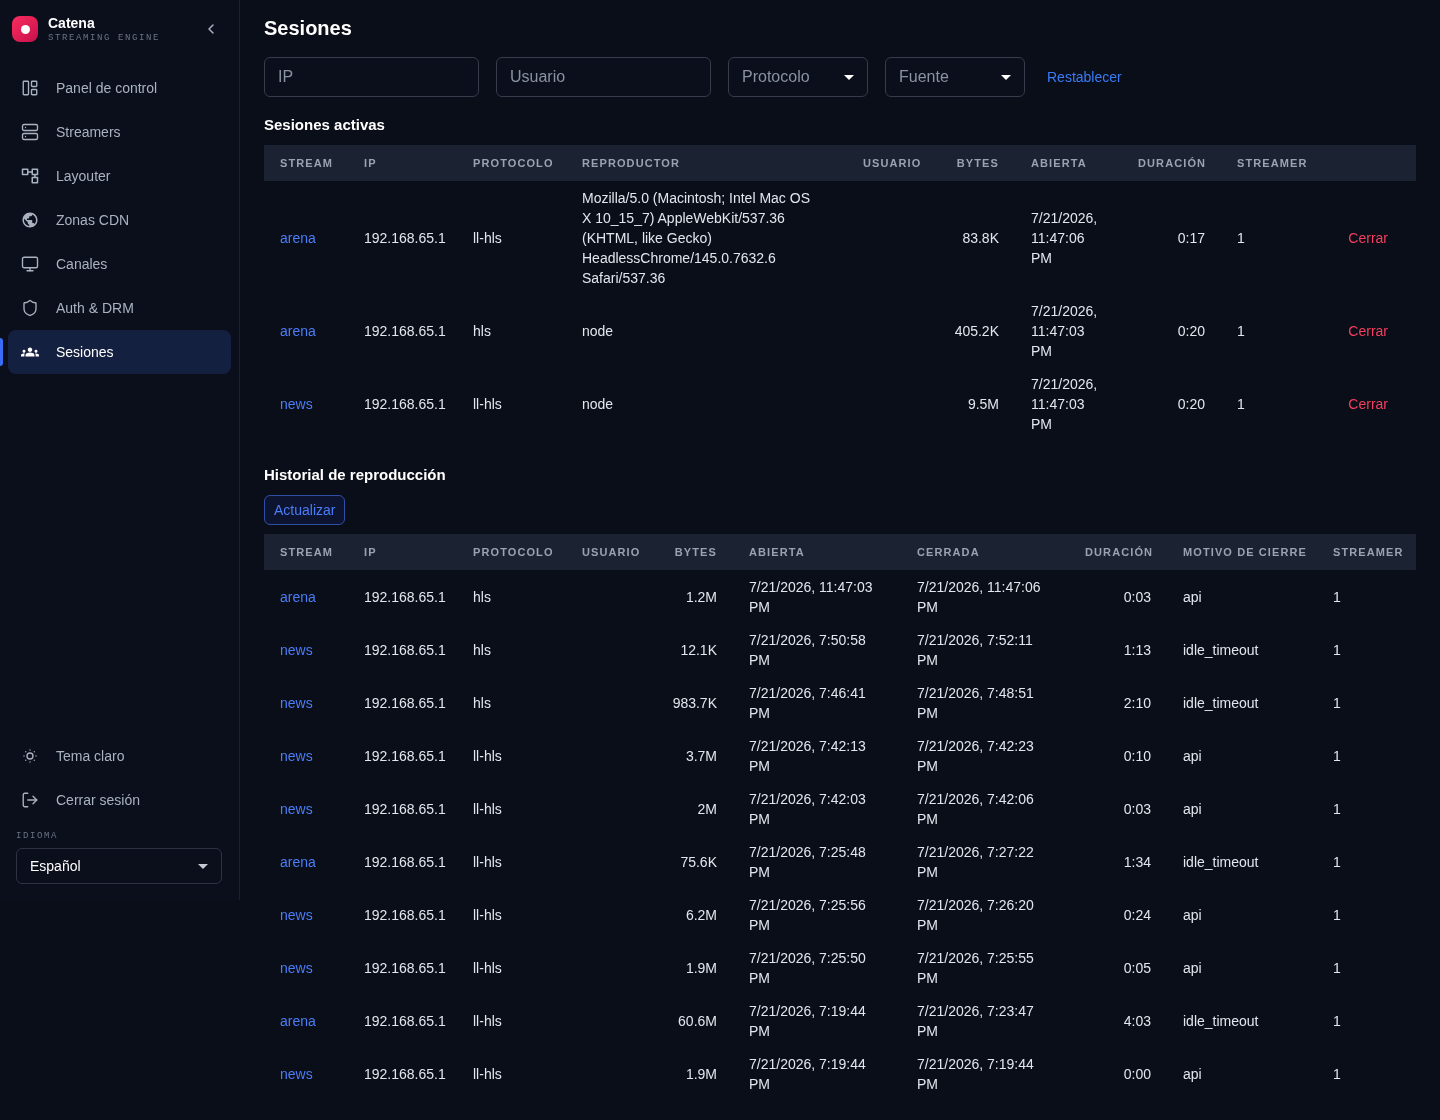 The height and width of the screenshot is (1120, 1440). What do you see at coordinates (119, 352) in the screenshot?
I see `nav-item: Sesiones` at bounding box center [119, 352].